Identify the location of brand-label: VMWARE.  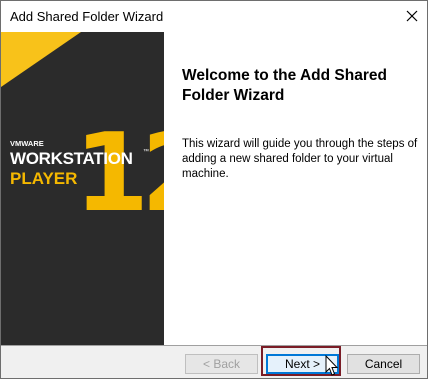
(27, 143).